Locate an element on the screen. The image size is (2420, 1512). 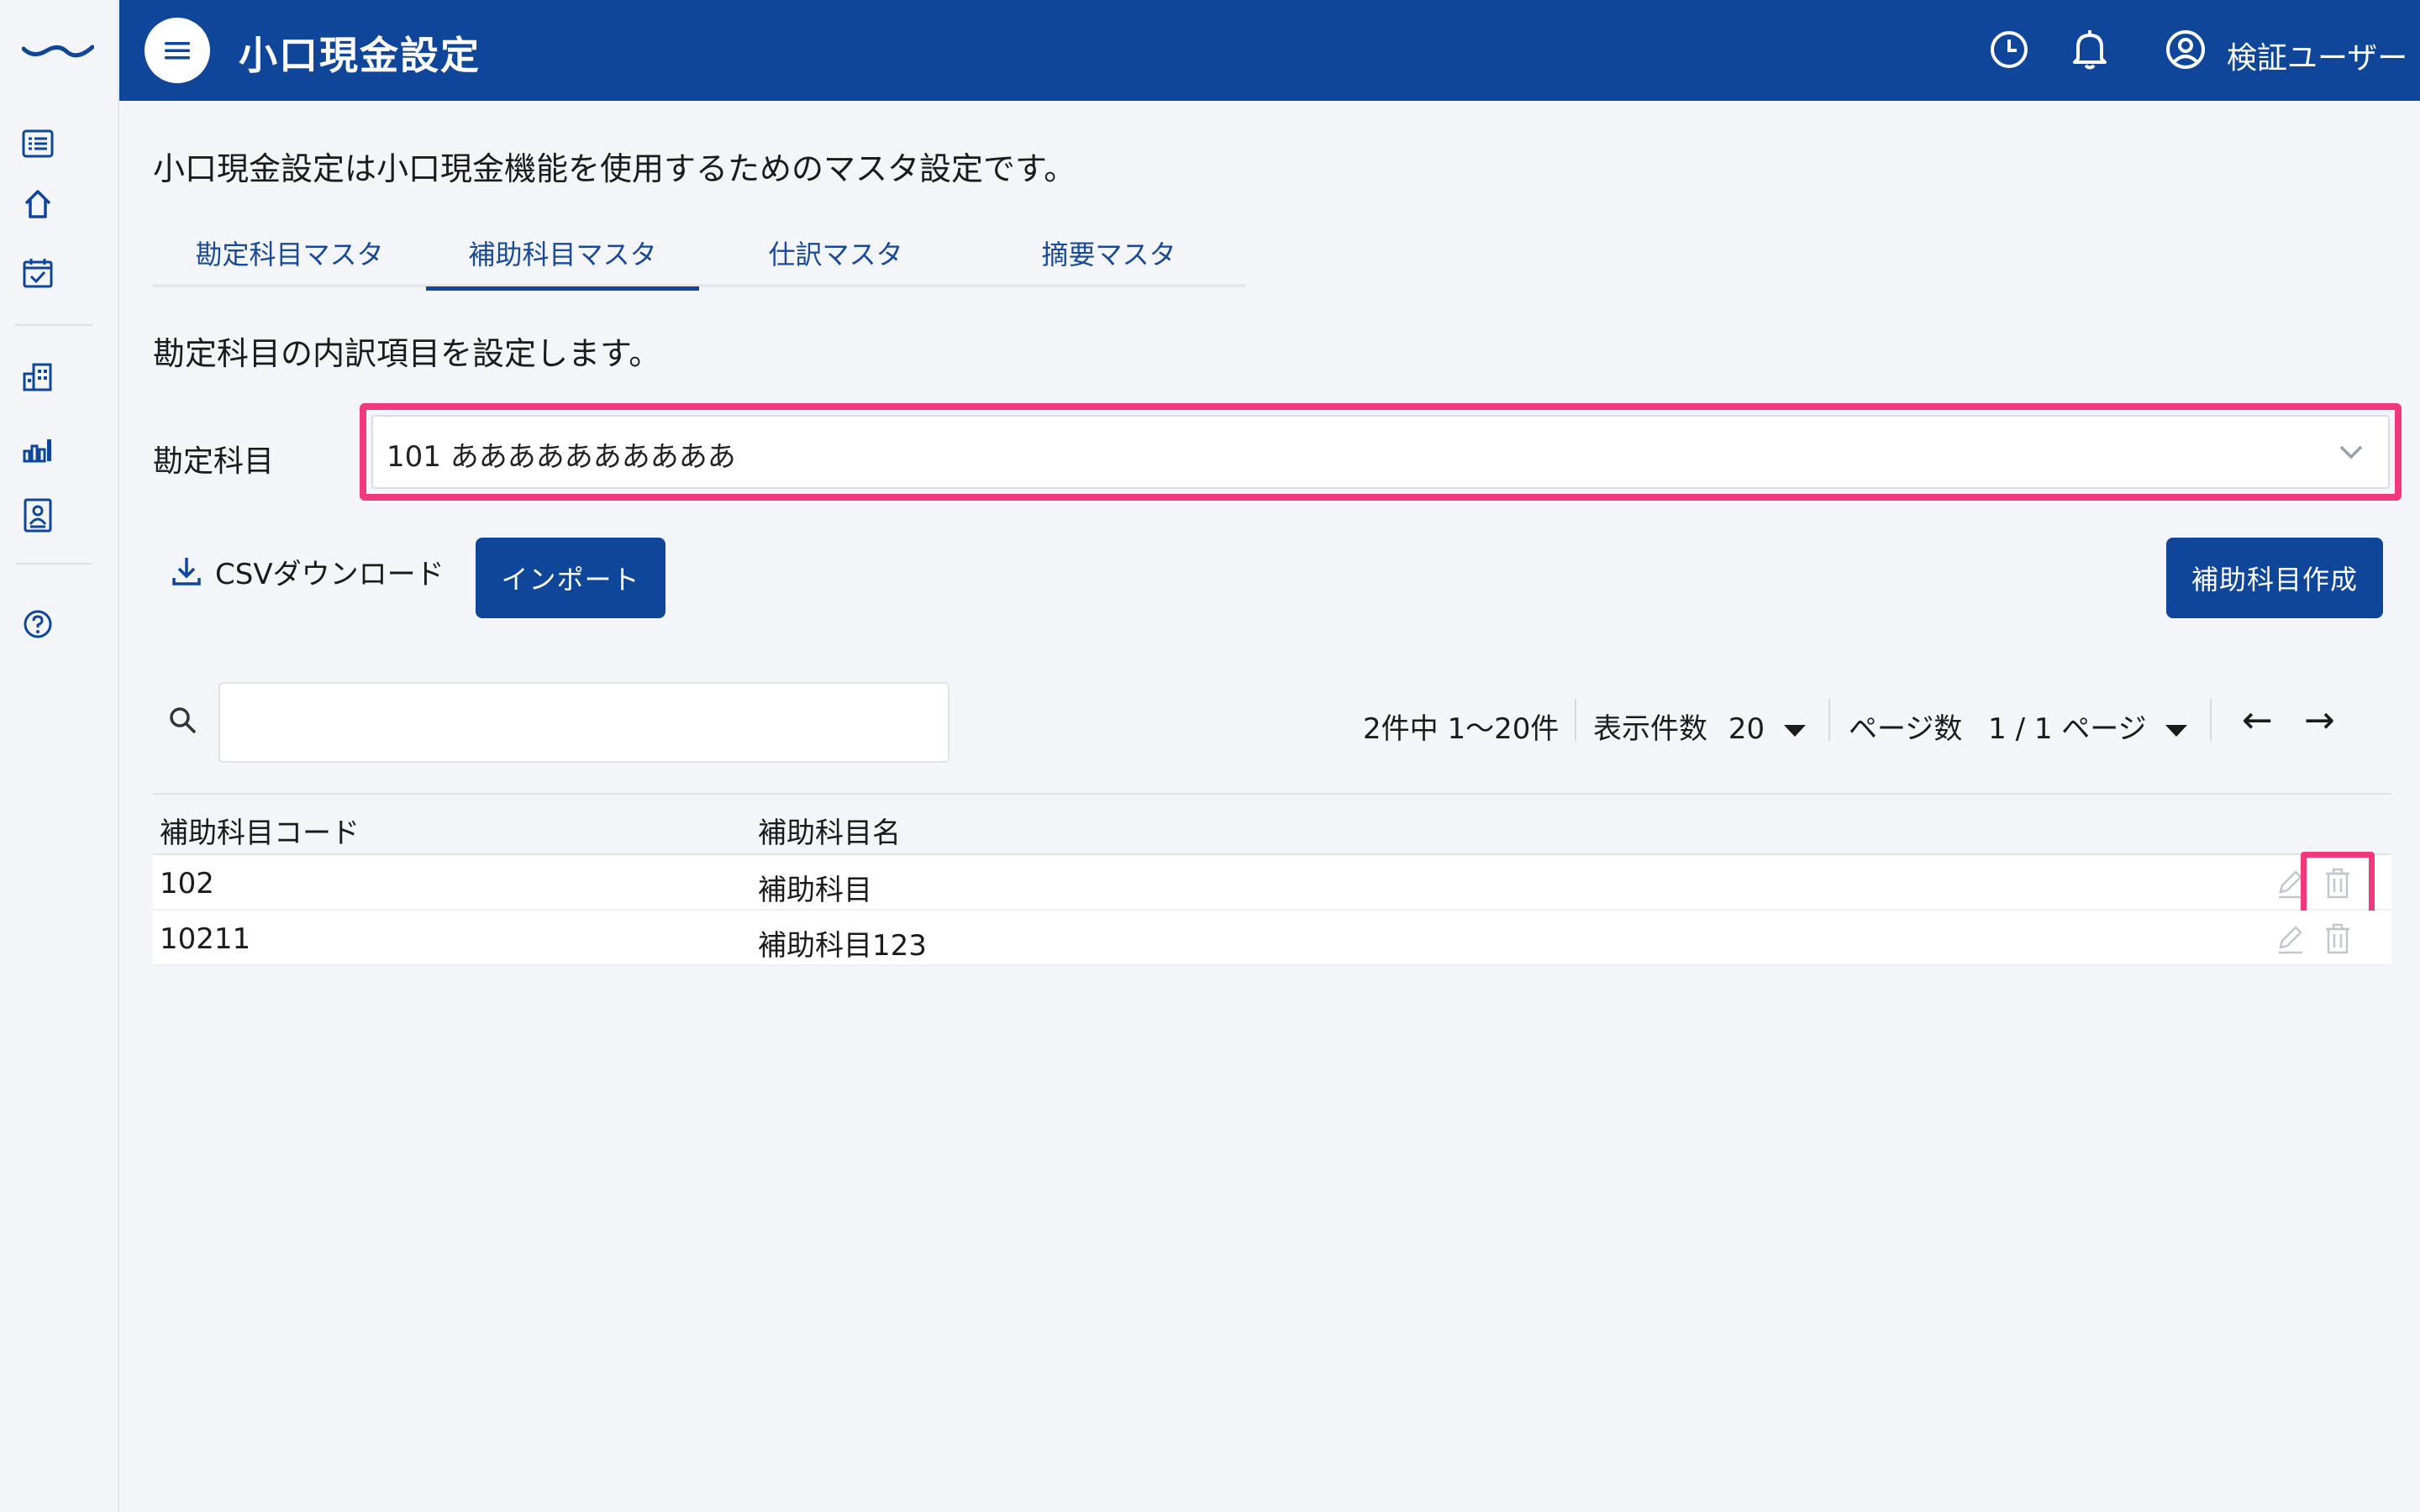
per-page-select: 表示件数 20 is located at coordinates (1699, 726).